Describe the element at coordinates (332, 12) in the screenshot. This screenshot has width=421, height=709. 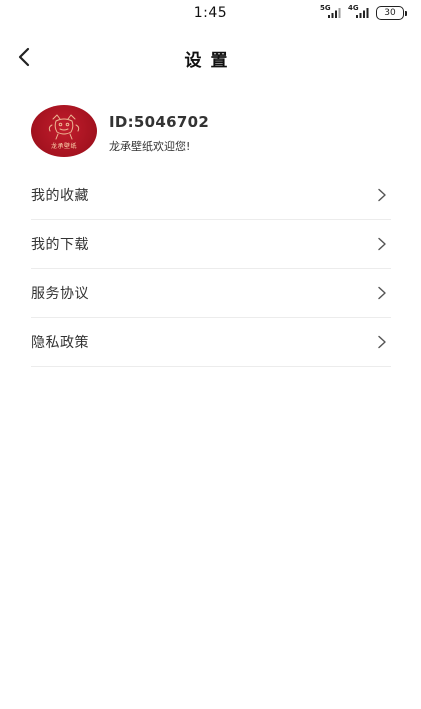
I see `signal-5g-icon: 5G` at that location.